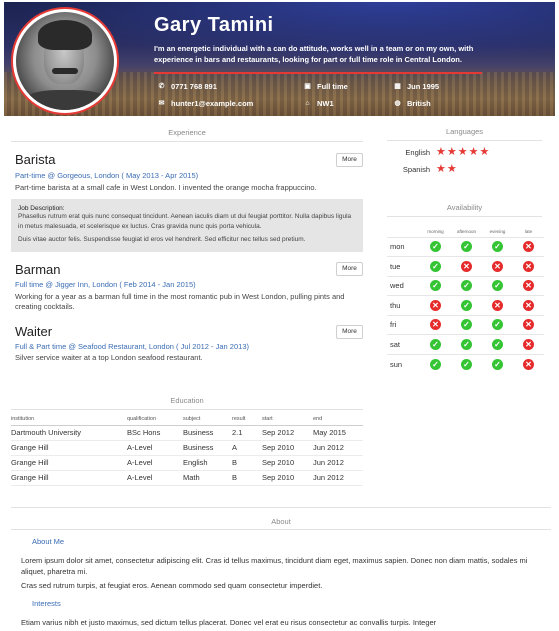 This screenshot has height=631, width=559. Describe the element at coordinates (281, 521) in the screenshot. I see `about-heading: About` at that location.